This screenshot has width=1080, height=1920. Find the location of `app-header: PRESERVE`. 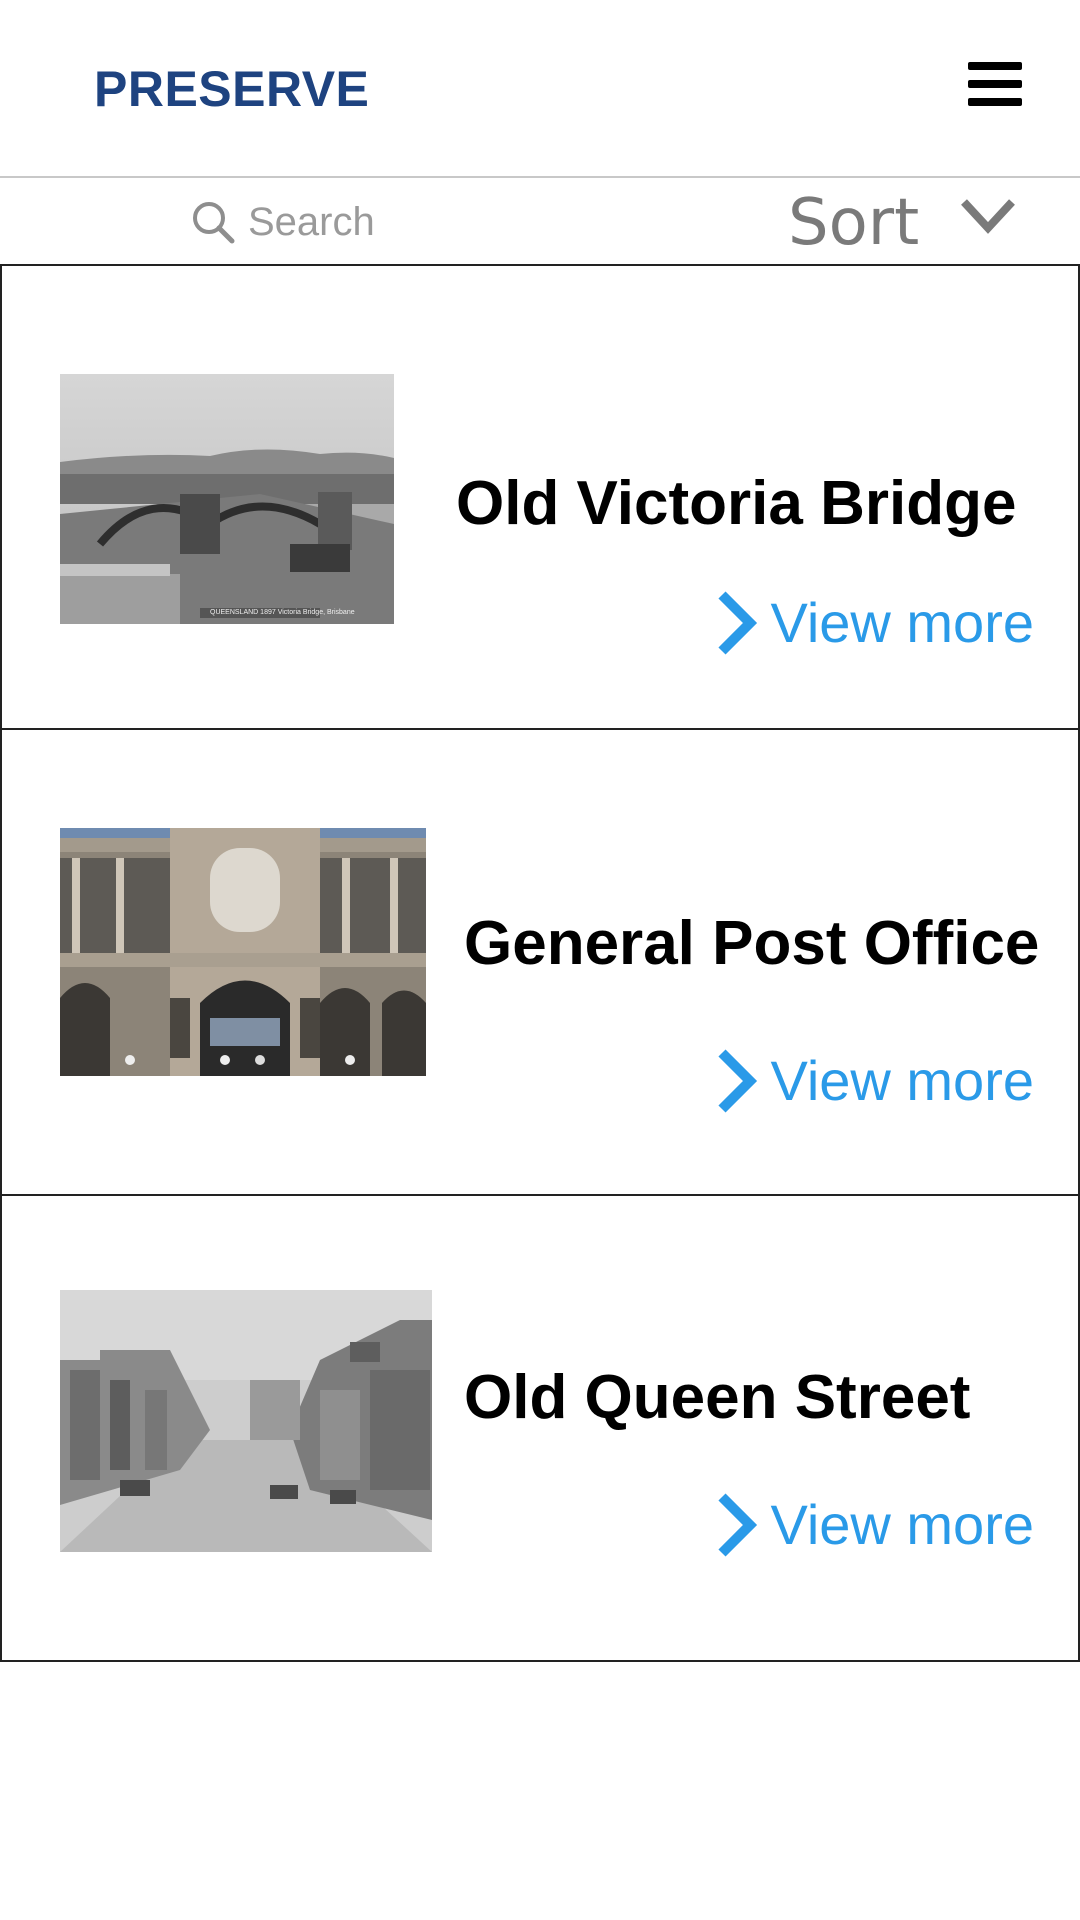

app-header: PRESERVE is located at coordinates (540, 89).